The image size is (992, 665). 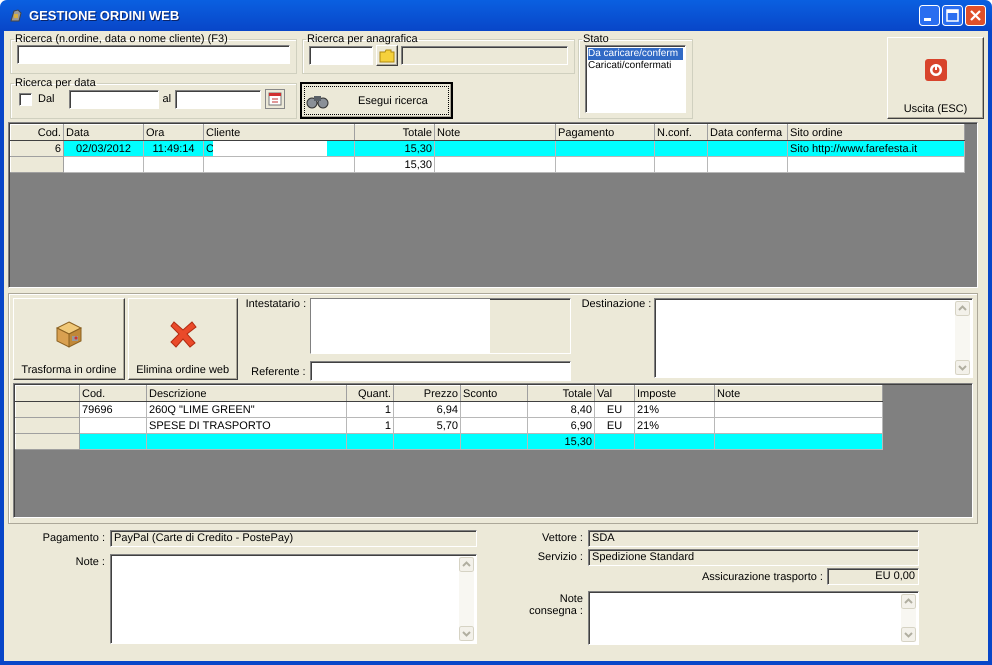 What do you see at coordinates (466, 598) in the screenshot?
I see `scrollbar` at bounding box center [466, 598].